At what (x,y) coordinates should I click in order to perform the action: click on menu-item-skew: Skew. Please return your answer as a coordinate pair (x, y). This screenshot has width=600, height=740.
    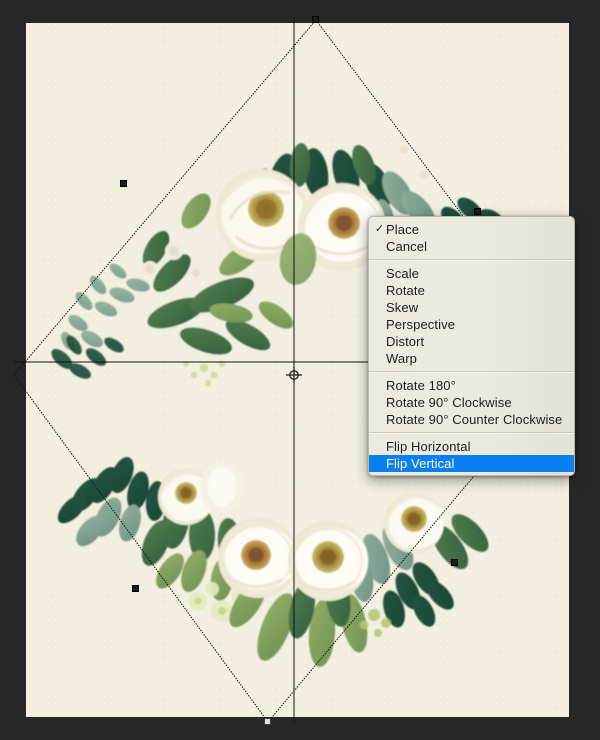
    Looking at the image, I should click on (471, 307).